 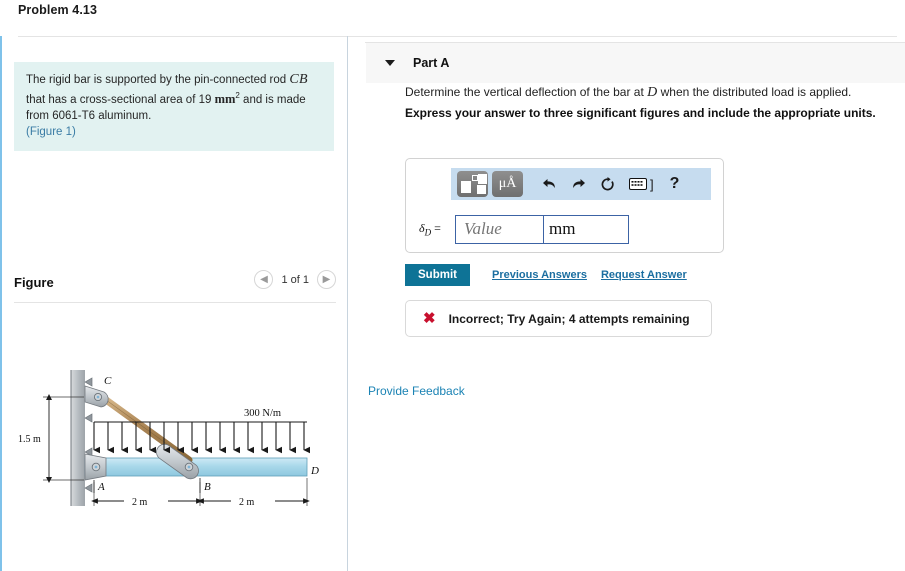 What do you see at coordinates (314, 471) in the screenshot?
I see `figure-label-d: D` at bounding box center [314, 471].